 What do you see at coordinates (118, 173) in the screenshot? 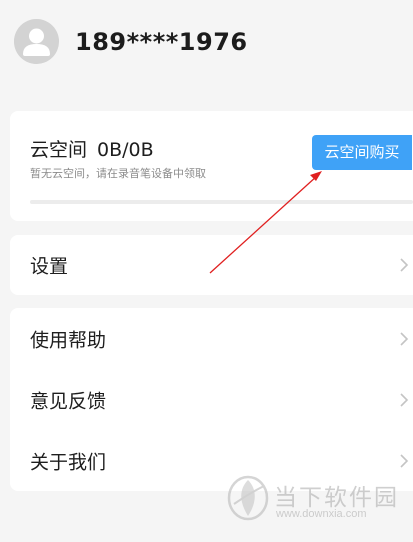
I see `cloud-storage-subtitle: 暂无云空间，请在录音笔设备中领取` at bounding box center [118, 173].